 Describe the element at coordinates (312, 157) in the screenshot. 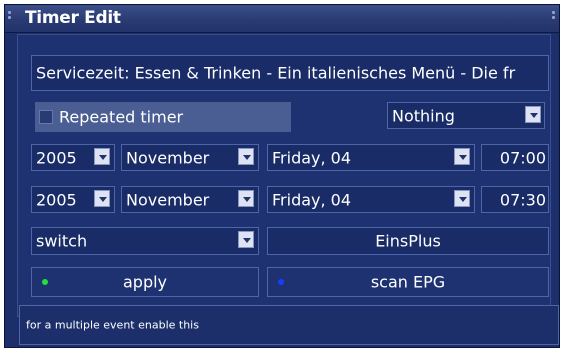

I see `start-day-value: Friday, 04` at that location.